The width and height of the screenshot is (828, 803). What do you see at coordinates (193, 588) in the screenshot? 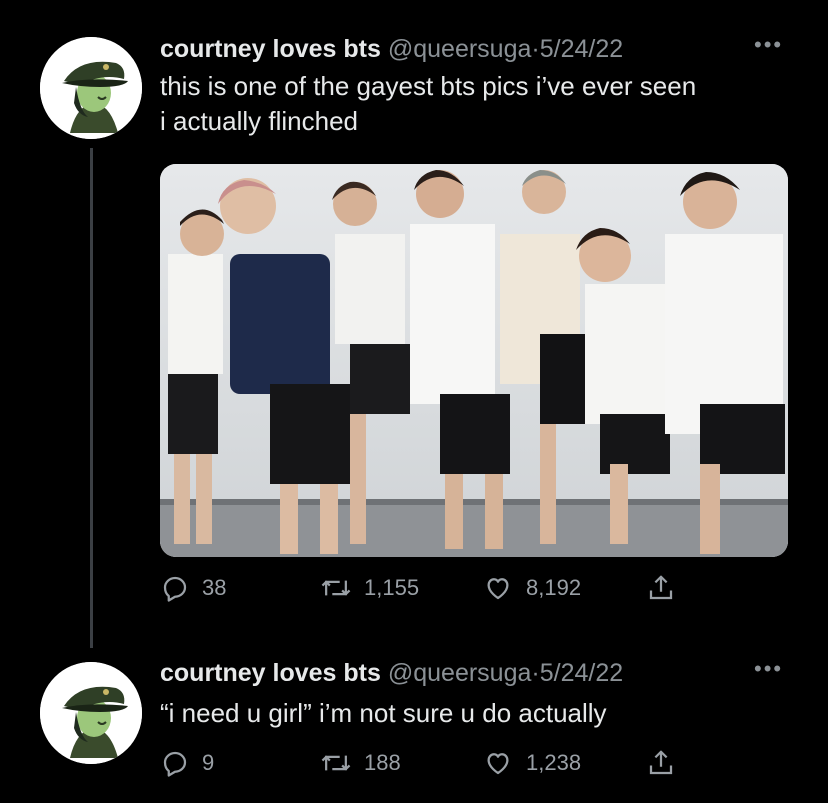
I see `reply-button: 38` at bounding box center [193, 588].